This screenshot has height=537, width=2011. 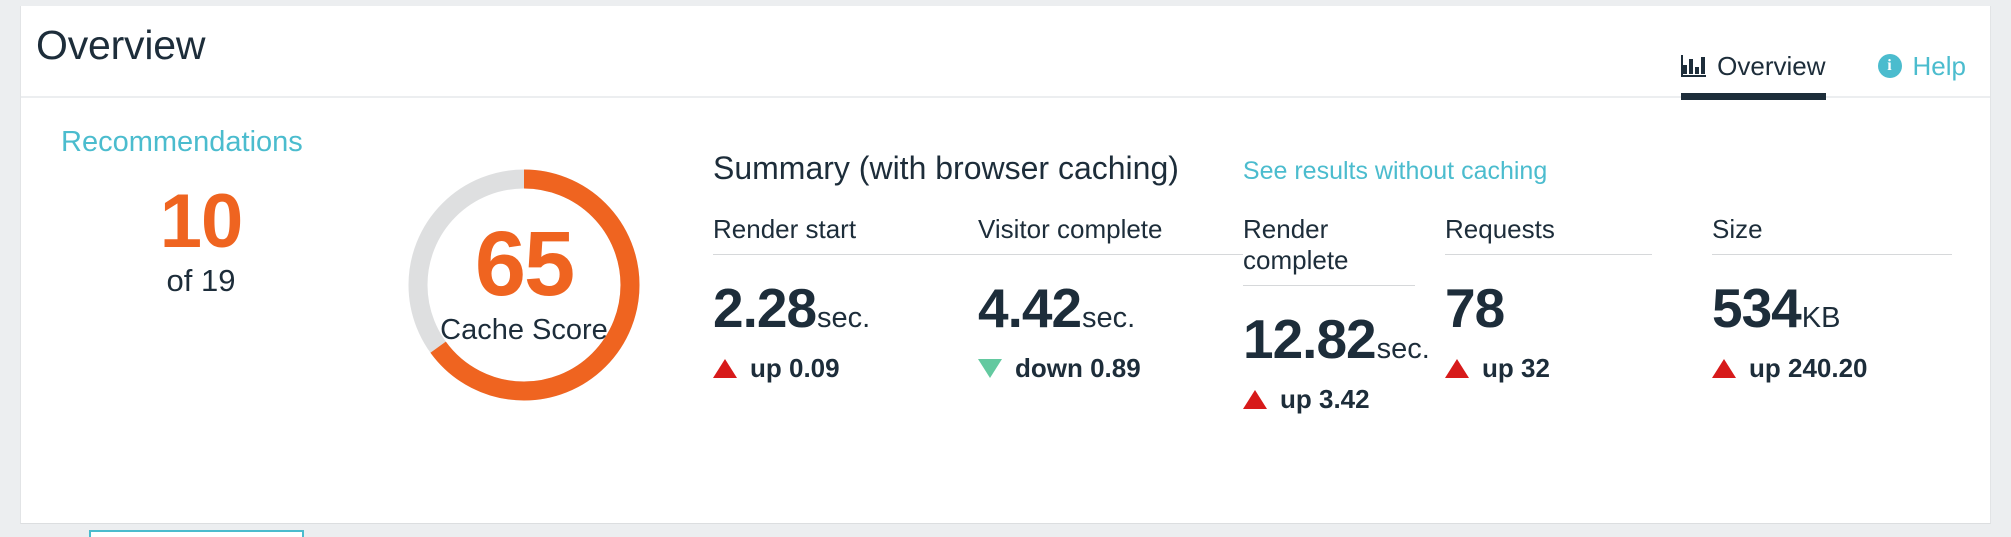 What do you see at coordinates (1310, 339) in the screenshot?
I see `metric-number: 12.82` at bounding box center [1310, 339].